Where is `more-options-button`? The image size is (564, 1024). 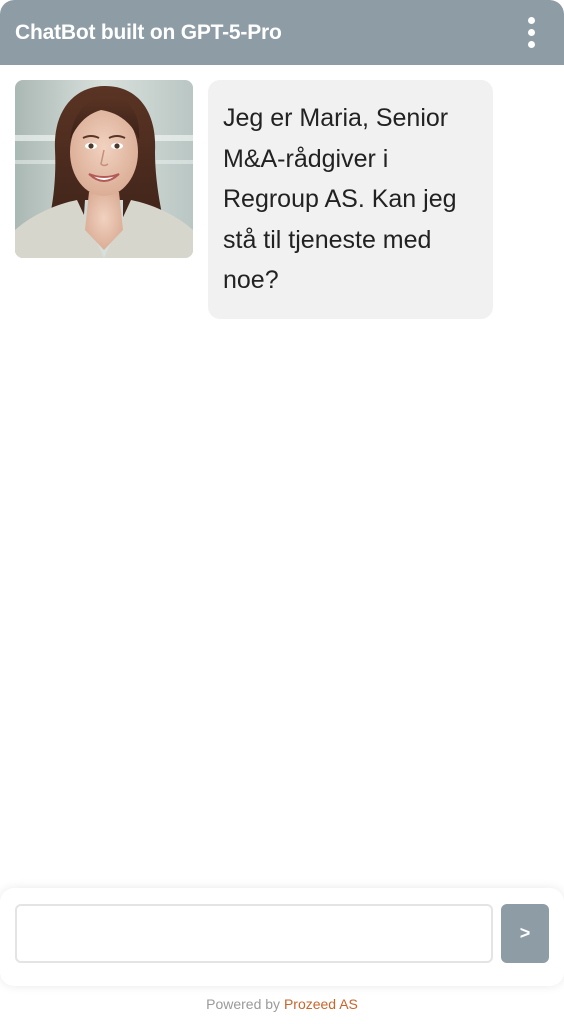
more-options-button is located at coordinates (532, 33).